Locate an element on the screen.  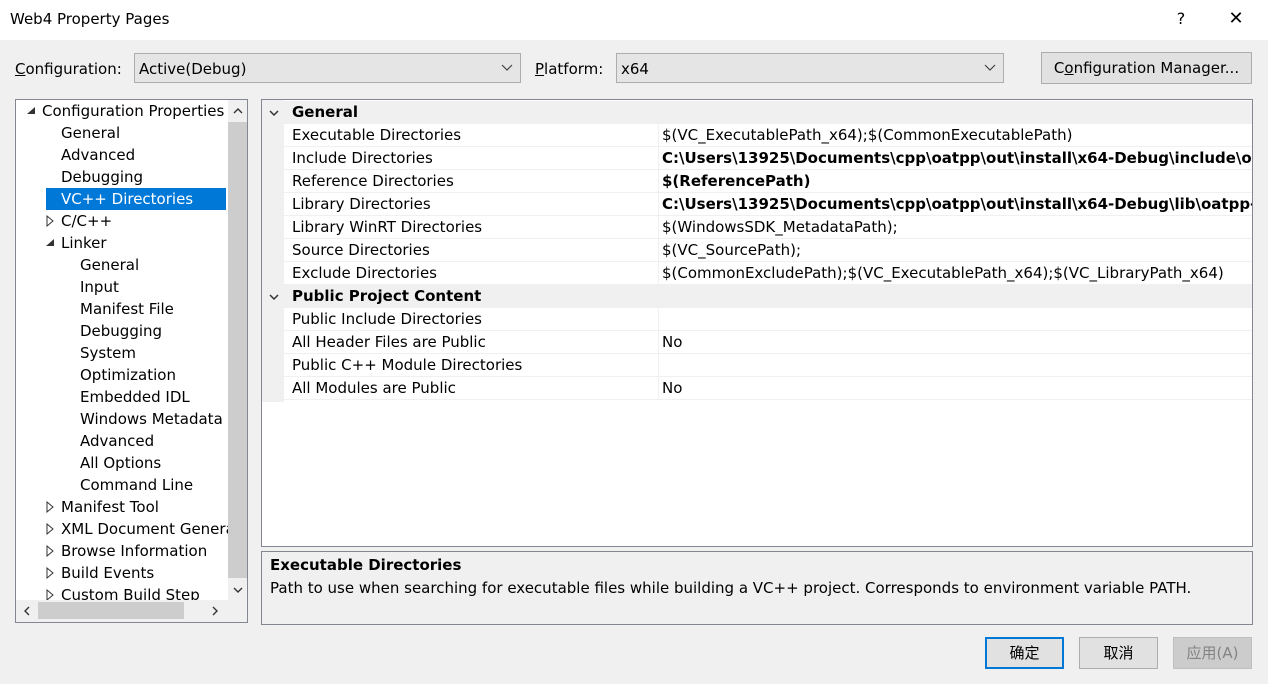
grid-category: General is located at coordinates (757, 112).